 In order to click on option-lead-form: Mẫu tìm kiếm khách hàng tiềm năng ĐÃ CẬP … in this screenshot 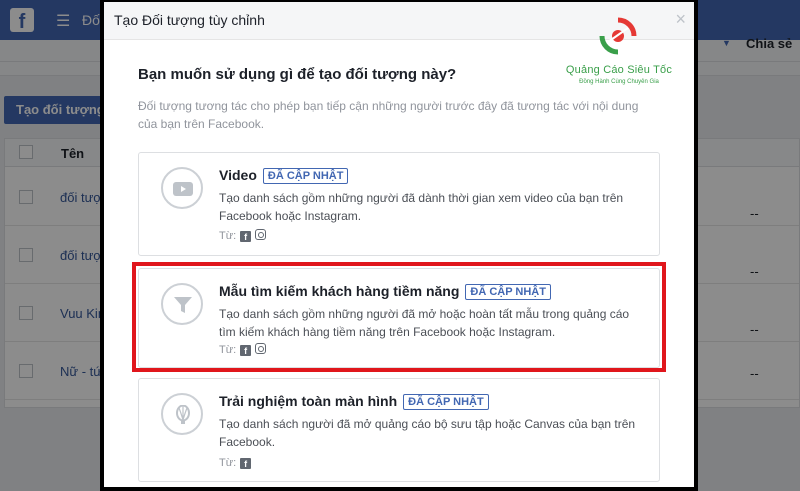, I will do `click(399, 318)`.